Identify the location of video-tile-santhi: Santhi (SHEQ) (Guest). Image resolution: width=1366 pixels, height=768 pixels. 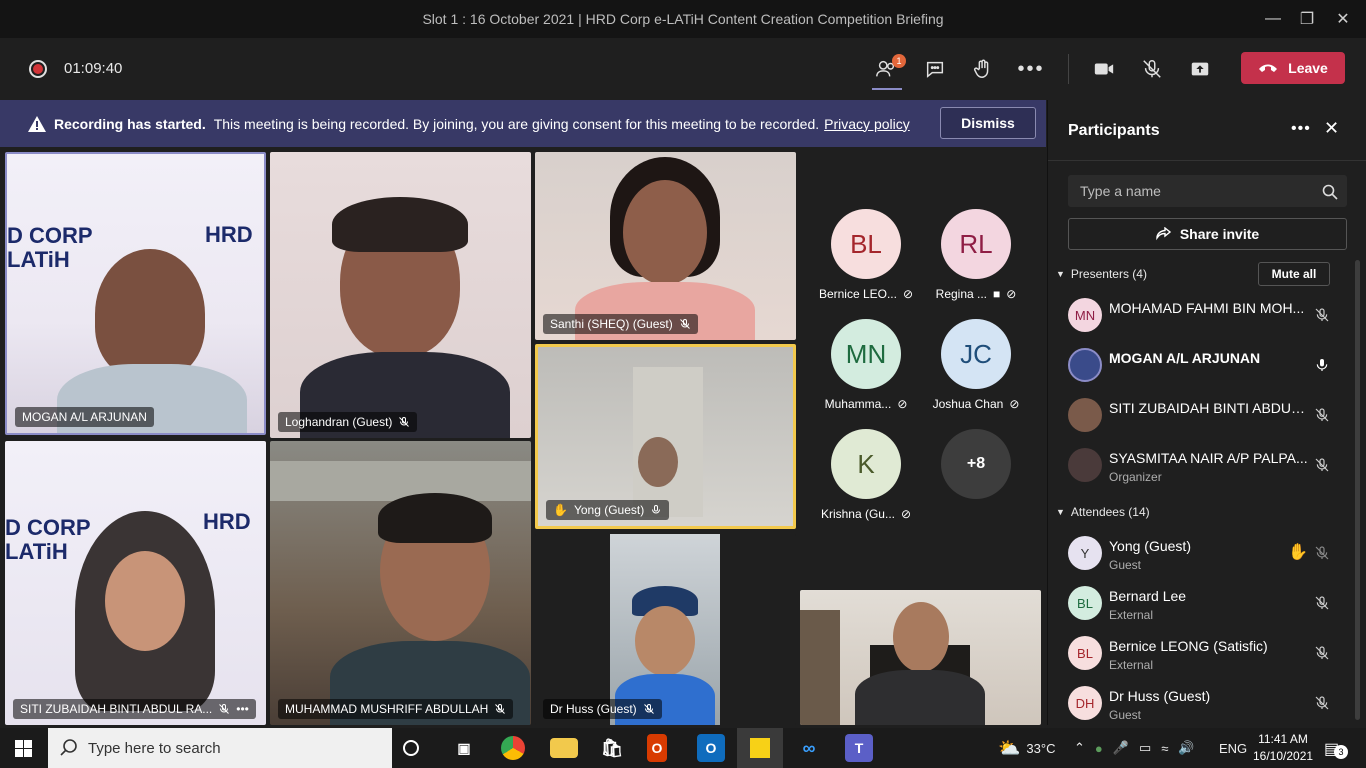
(665, 246).